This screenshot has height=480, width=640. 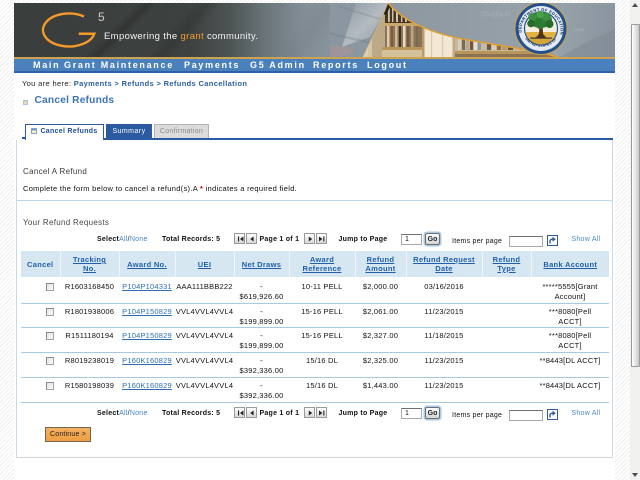 What do you see at coordinates (579, 29) in the screenshot?
I see `svg-text: (x)dx` at bounding box center [579, 29].